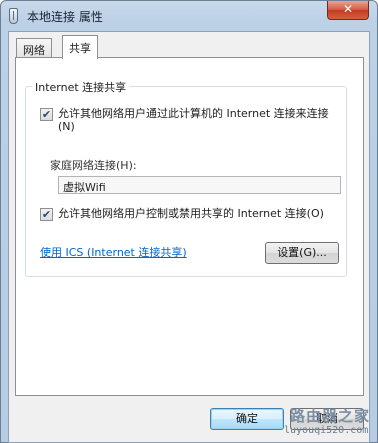 Image resolution: width=378 pixels, height=443 pixels. Describe the element at coordinates (247, 419) in the screenshot. I see `ok-button: 确定` at that location.